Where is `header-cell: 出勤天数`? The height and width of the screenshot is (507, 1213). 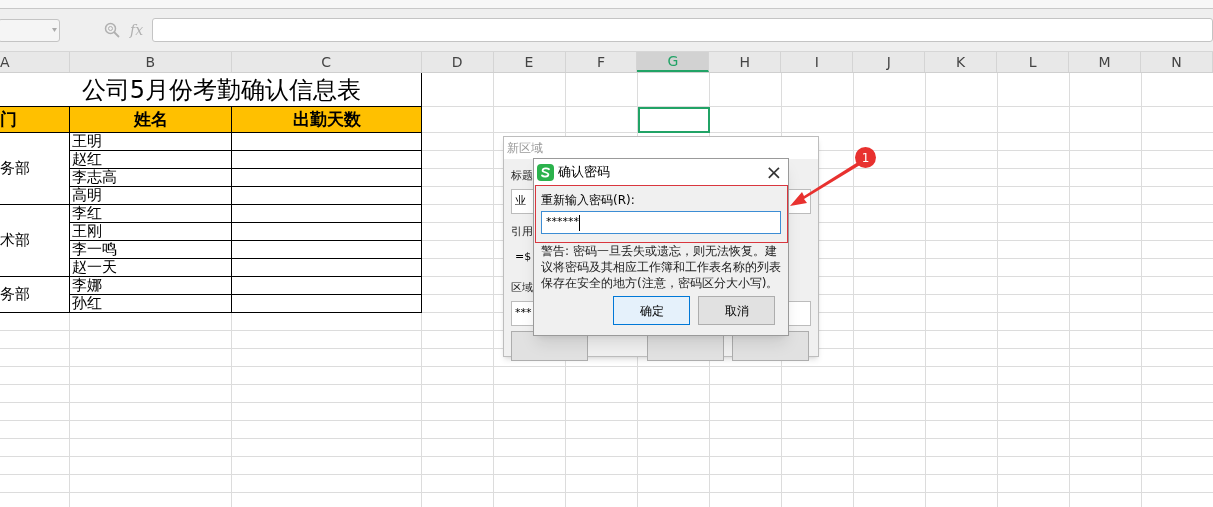
header-cell: 出勤天数 is located at coordinates (327, 120).